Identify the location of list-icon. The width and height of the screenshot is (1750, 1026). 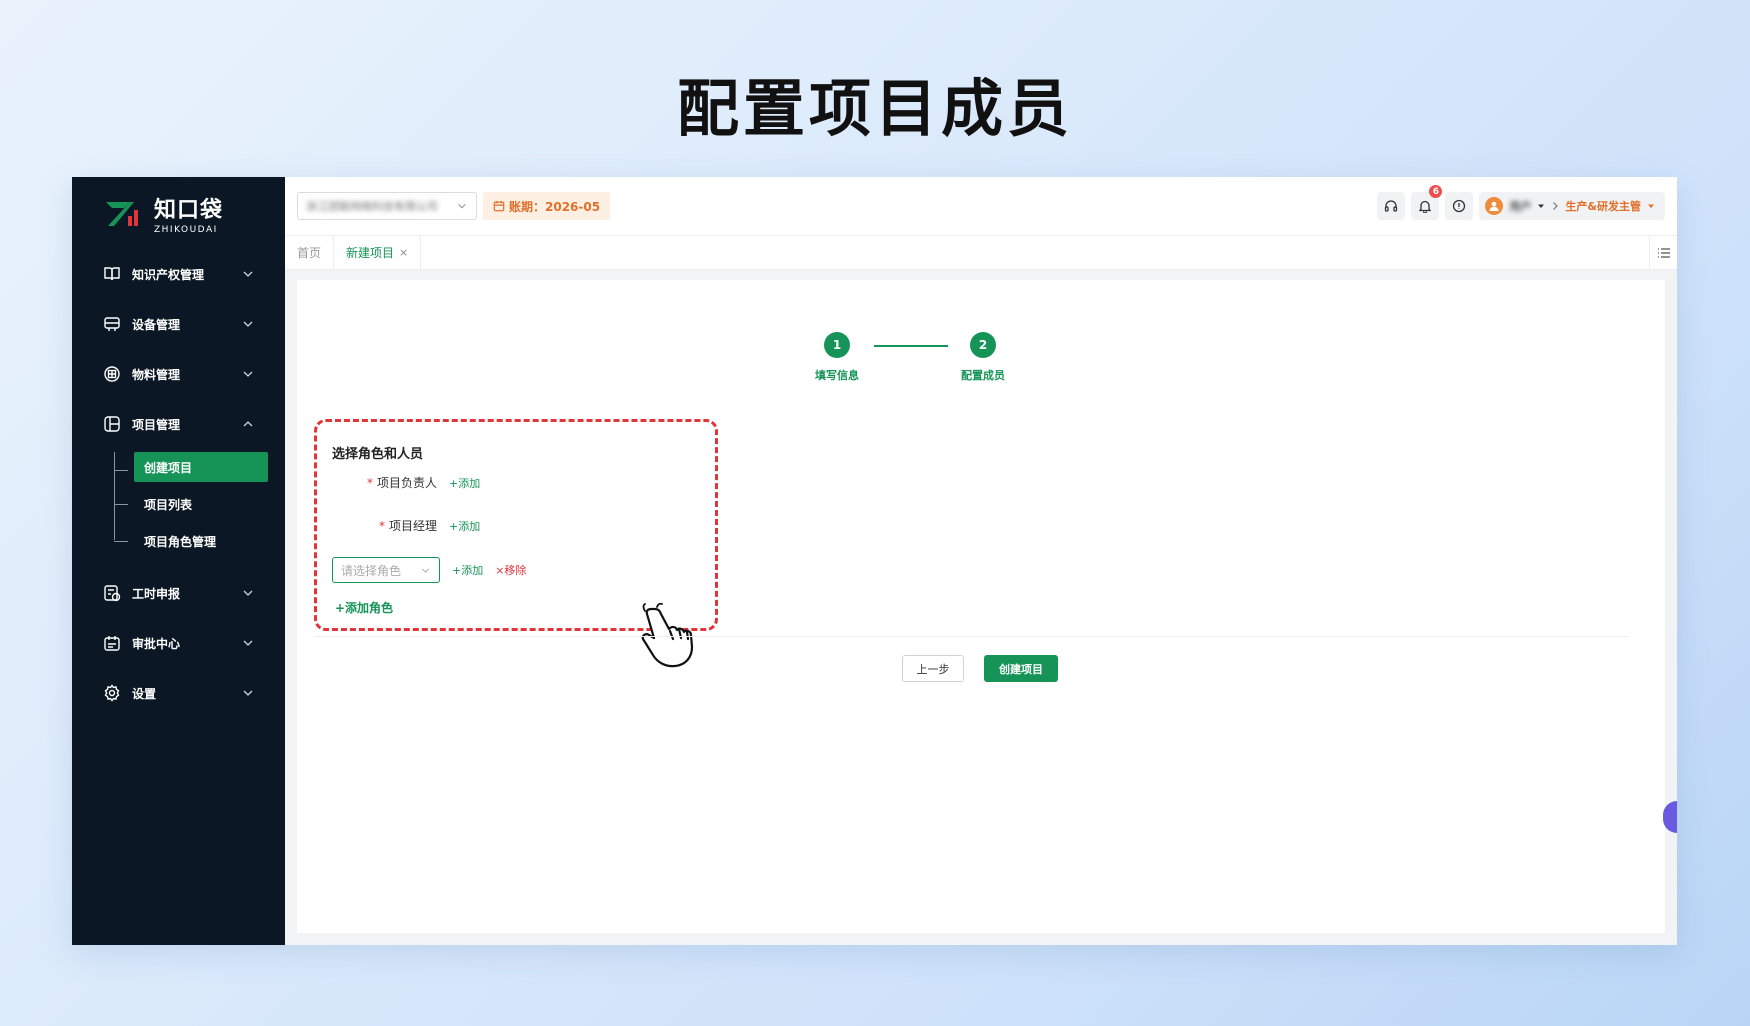
(1663, 253).